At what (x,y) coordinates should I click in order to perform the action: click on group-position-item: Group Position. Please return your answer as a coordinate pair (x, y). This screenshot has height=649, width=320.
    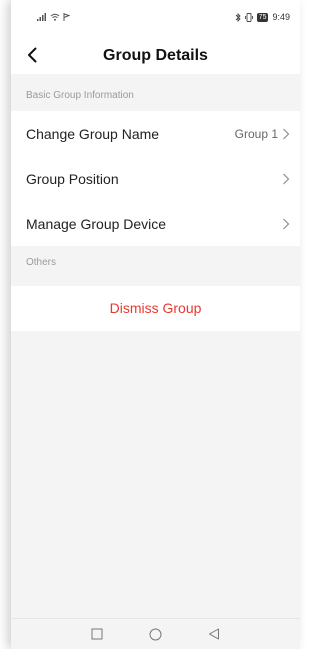
    Looking at the image, I should click on (155, 178).